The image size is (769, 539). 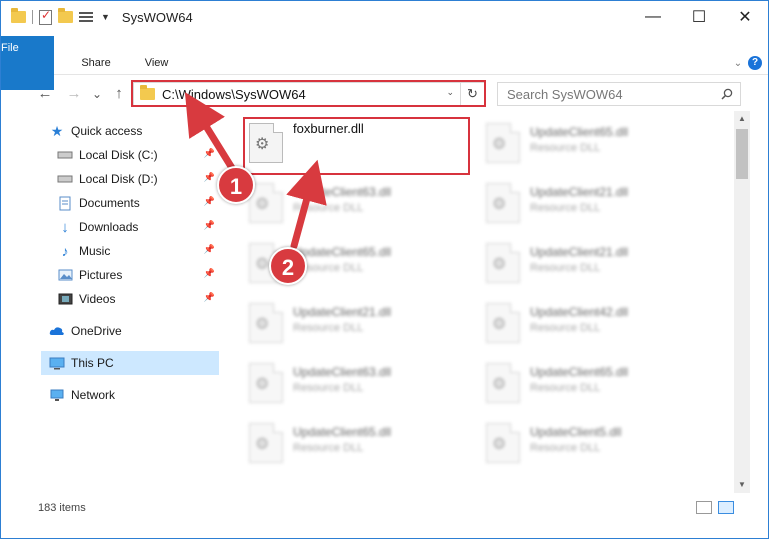 I want to click on ribbon-tabs: File Home Share View ⌄ ?, so click(x=384, y=62).